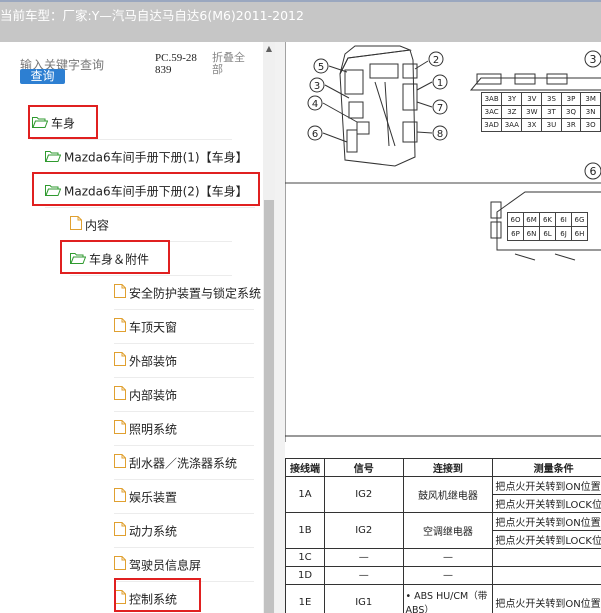 Image resolution: width=601 pixels, height=613 pixels. Describe the element at coordinates (532, 99) in the screenshot. I see `pin-cell: 3V` at that location.